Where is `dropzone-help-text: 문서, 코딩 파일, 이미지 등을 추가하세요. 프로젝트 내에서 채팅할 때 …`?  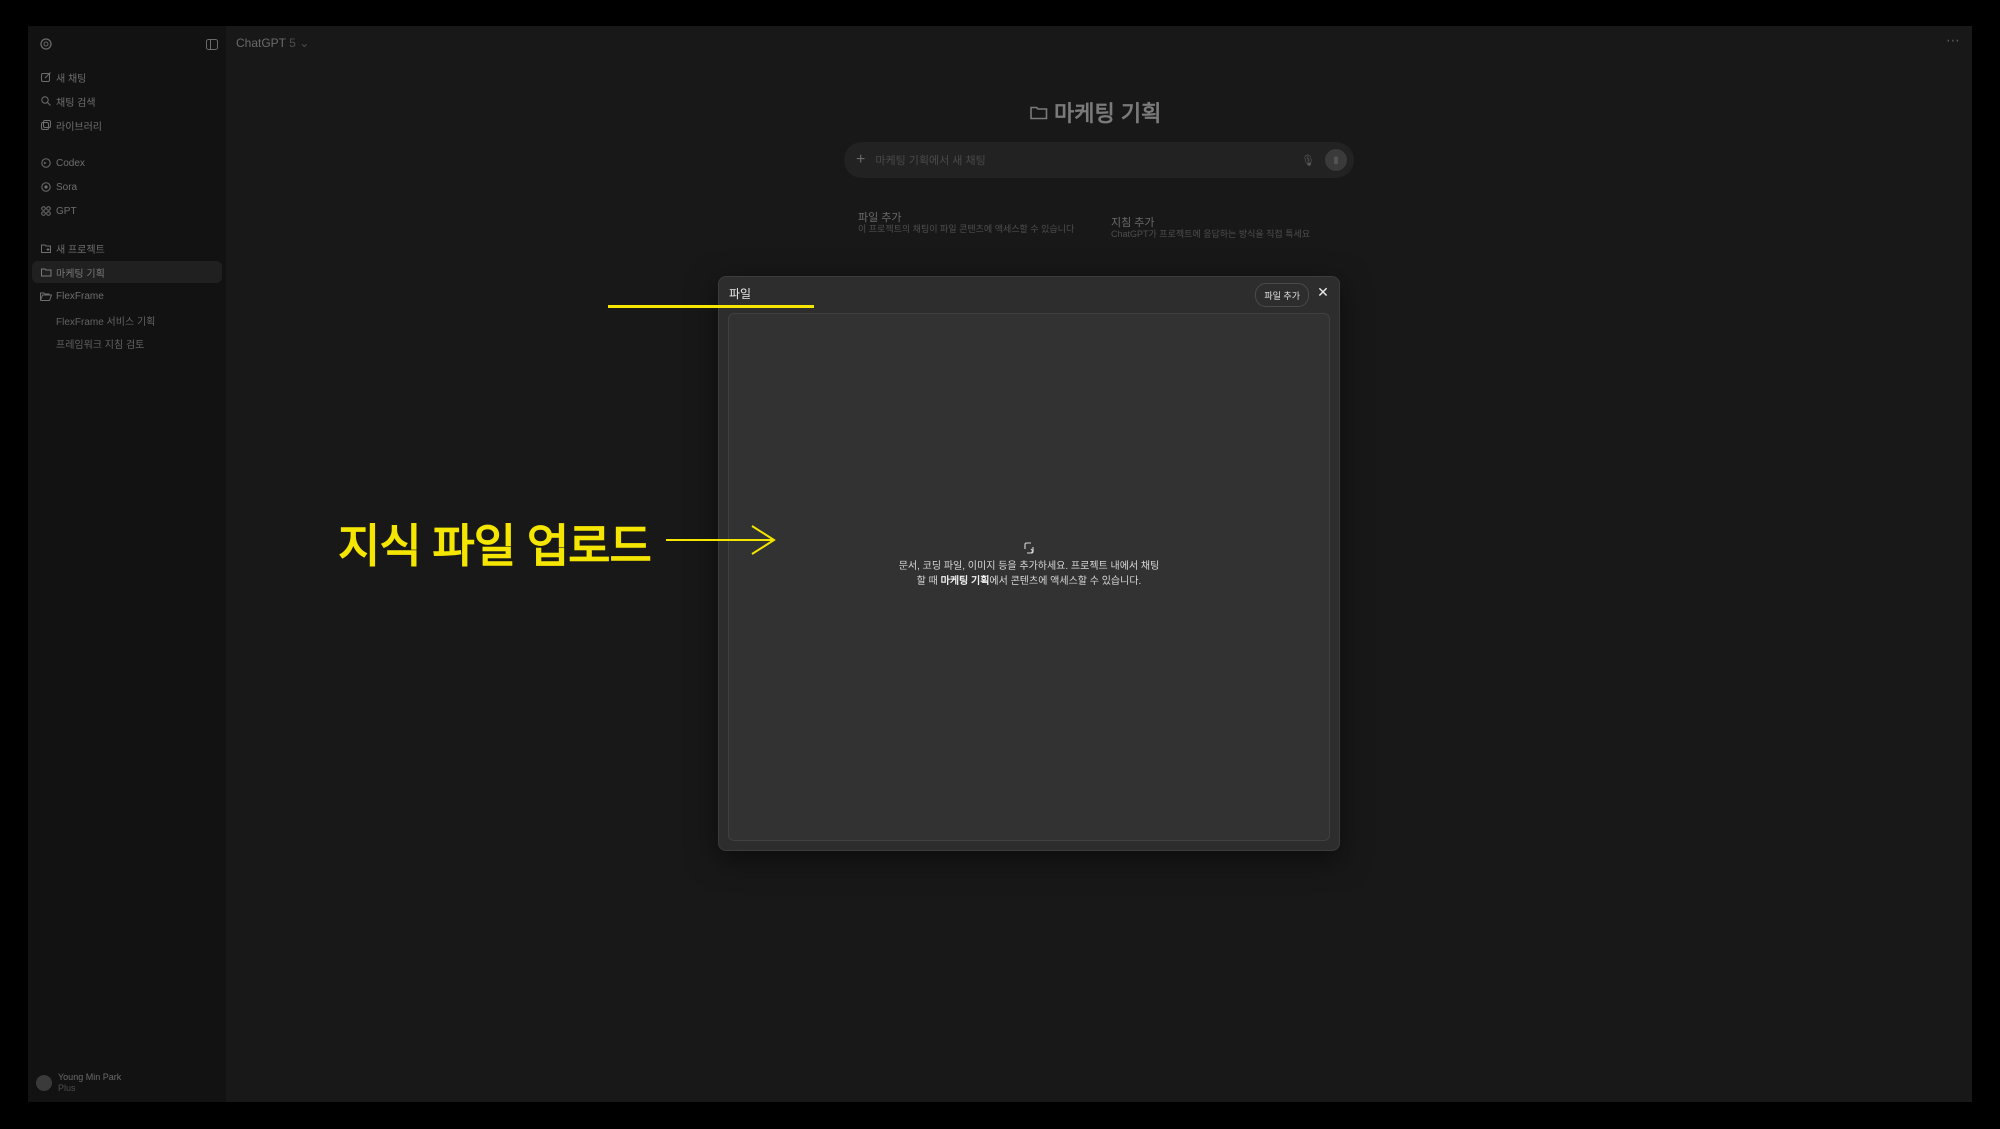
dropzone-help-text: 문서, 코딩 파일, 이미지 등을 추가하세요. 프로젝트 내에서 채팅할 때 … is located at coordinates (1029, 574).